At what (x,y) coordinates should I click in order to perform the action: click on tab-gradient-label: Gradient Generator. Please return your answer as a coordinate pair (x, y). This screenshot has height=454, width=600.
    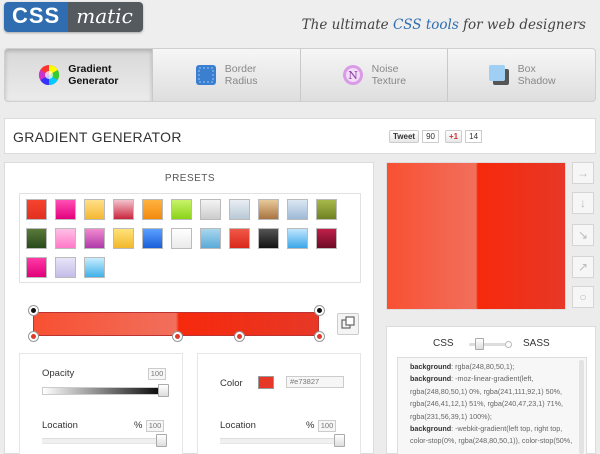
    Looking at the image, I should click on (93, 75).